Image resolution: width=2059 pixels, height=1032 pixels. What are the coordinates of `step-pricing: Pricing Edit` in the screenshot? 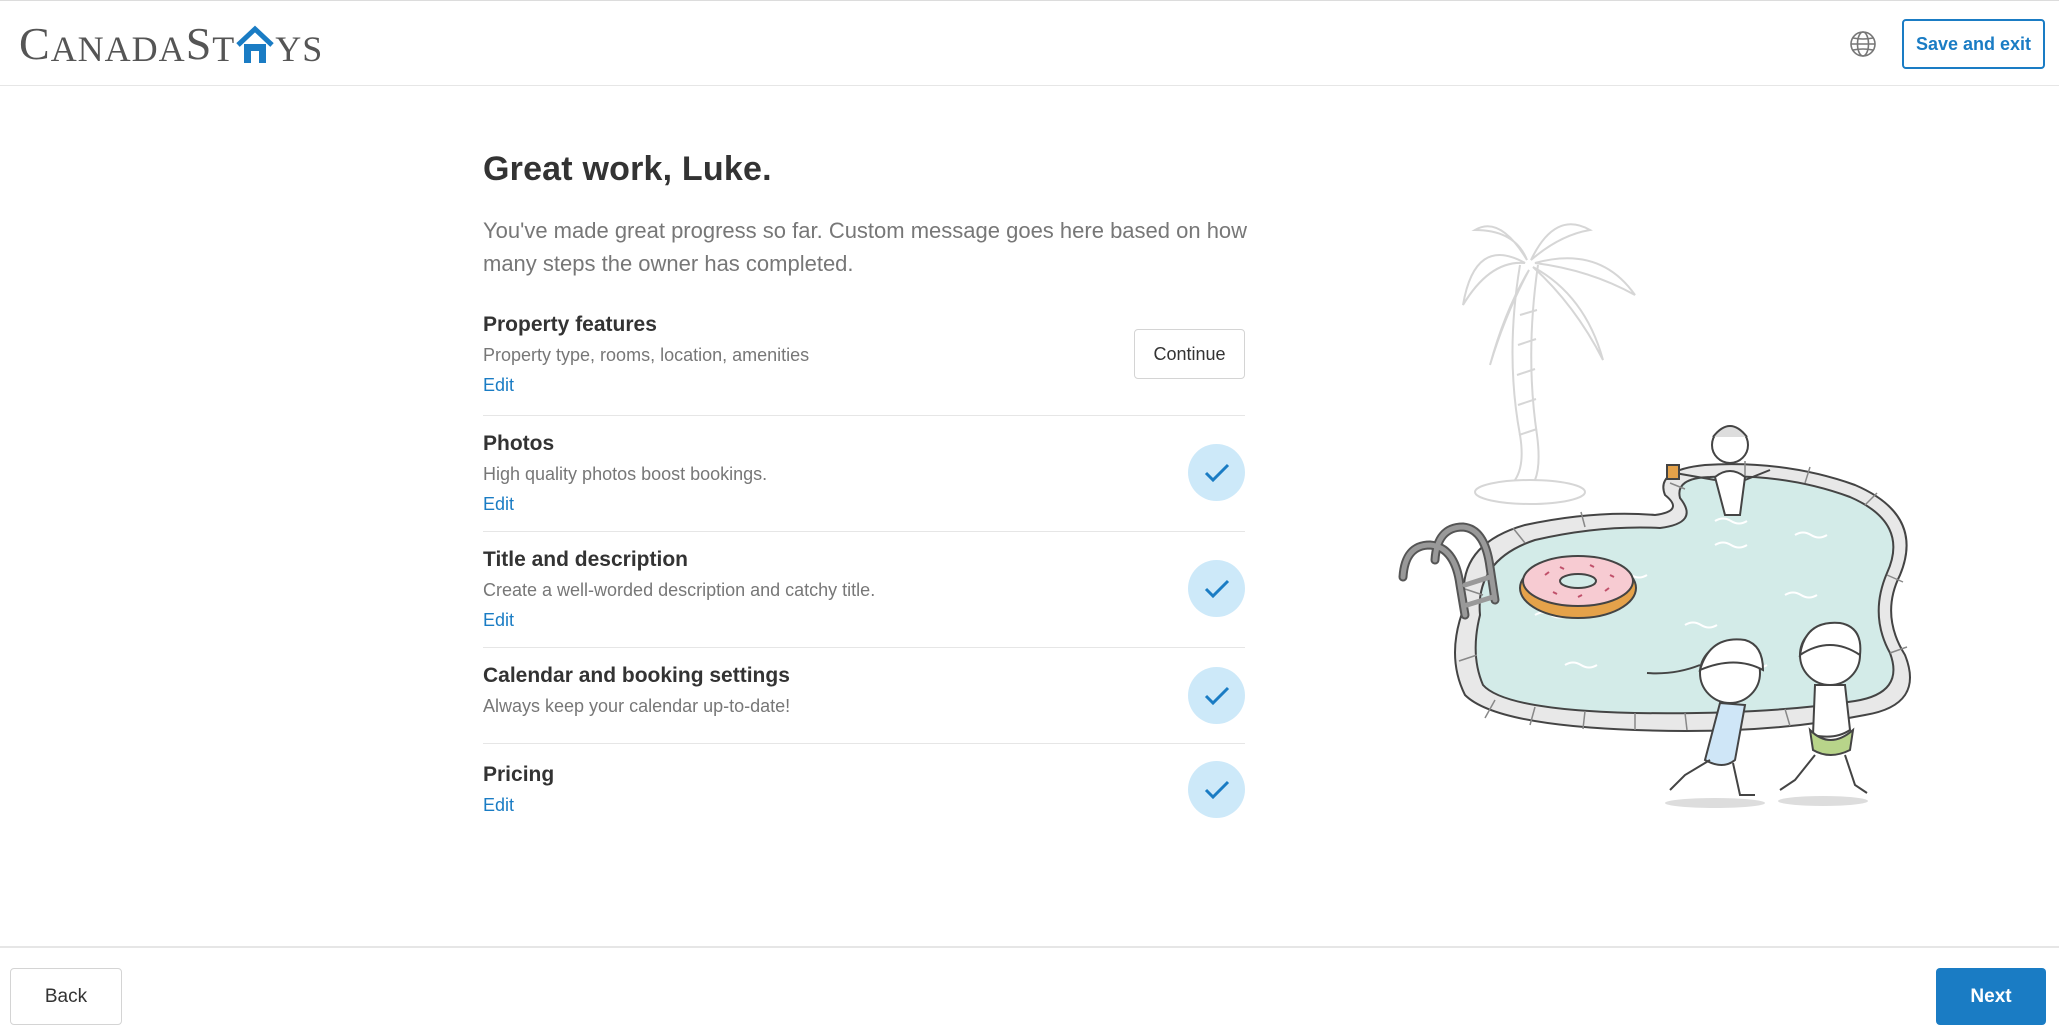 It's located at (864, 784).